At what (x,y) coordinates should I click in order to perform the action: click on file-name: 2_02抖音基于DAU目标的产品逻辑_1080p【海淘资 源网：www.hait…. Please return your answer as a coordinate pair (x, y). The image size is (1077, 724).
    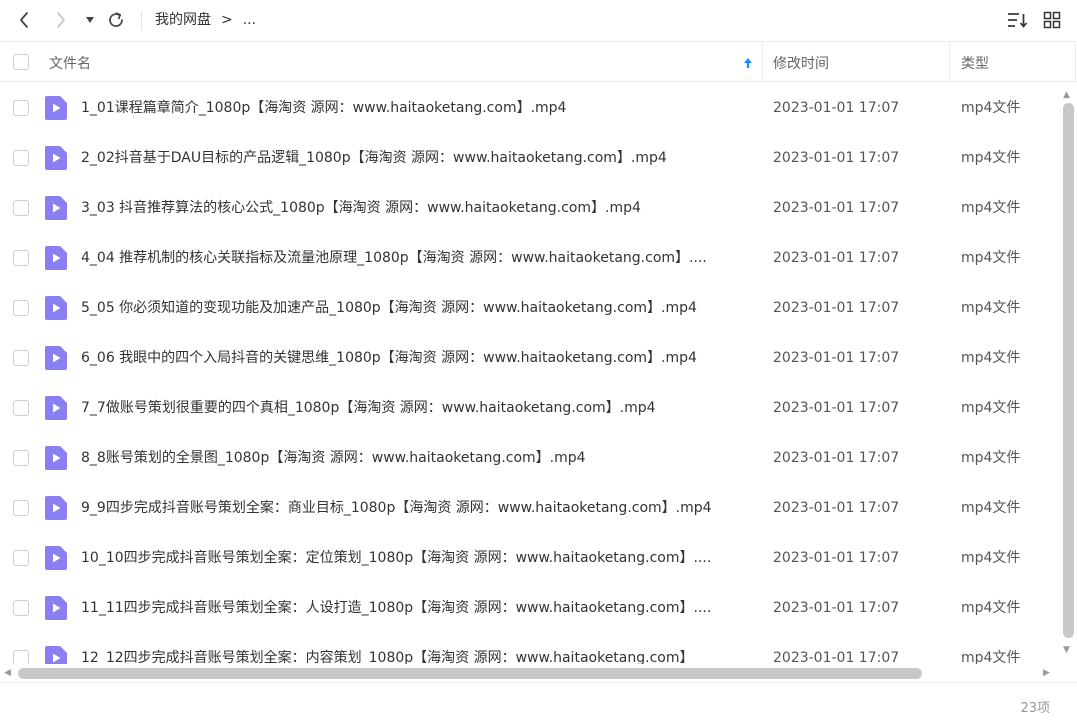
    Looking at the image, I should click on (374, 158).